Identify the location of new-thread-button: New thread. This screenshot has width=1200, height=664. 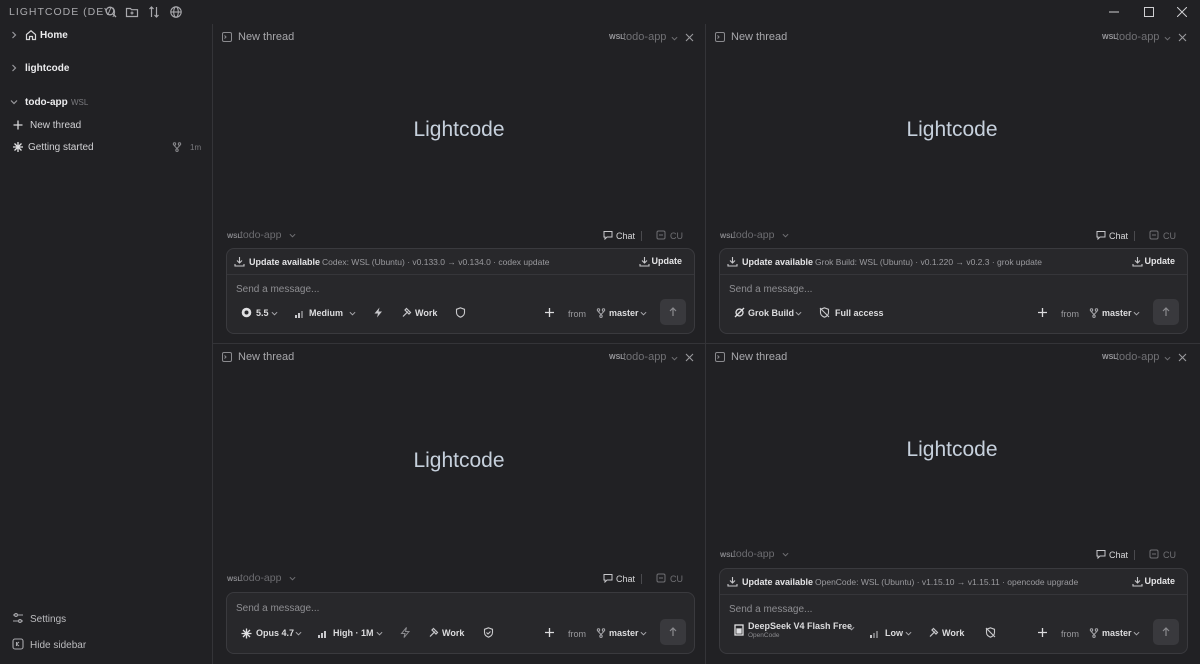
(106, 125).